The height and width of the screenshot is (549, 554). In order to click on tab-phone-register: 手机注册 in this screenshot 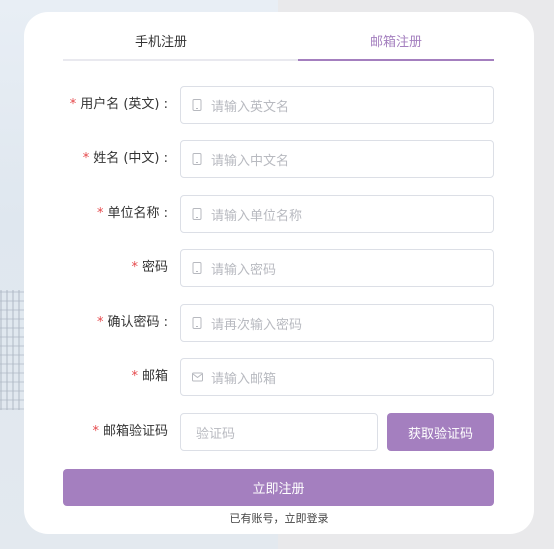, I will do `click(161, 46)`.